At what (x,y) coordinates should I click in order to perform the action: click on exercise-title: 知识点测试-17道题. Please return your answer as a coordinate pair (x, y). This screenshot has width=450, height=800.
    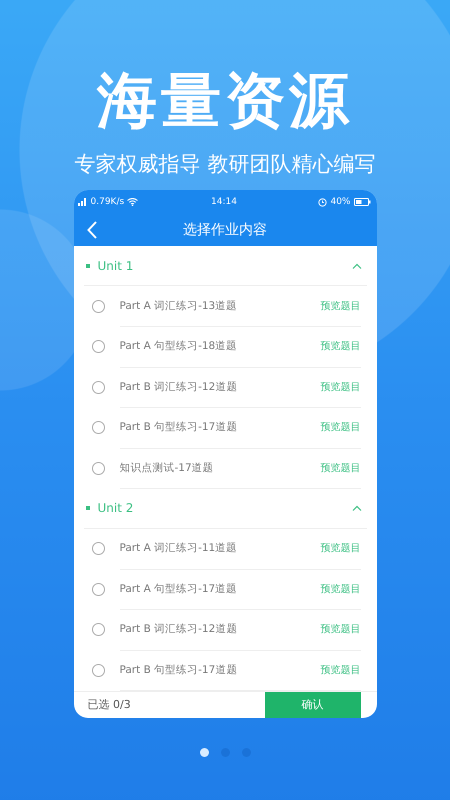
    Looking at the image, I should click on (167, 467).